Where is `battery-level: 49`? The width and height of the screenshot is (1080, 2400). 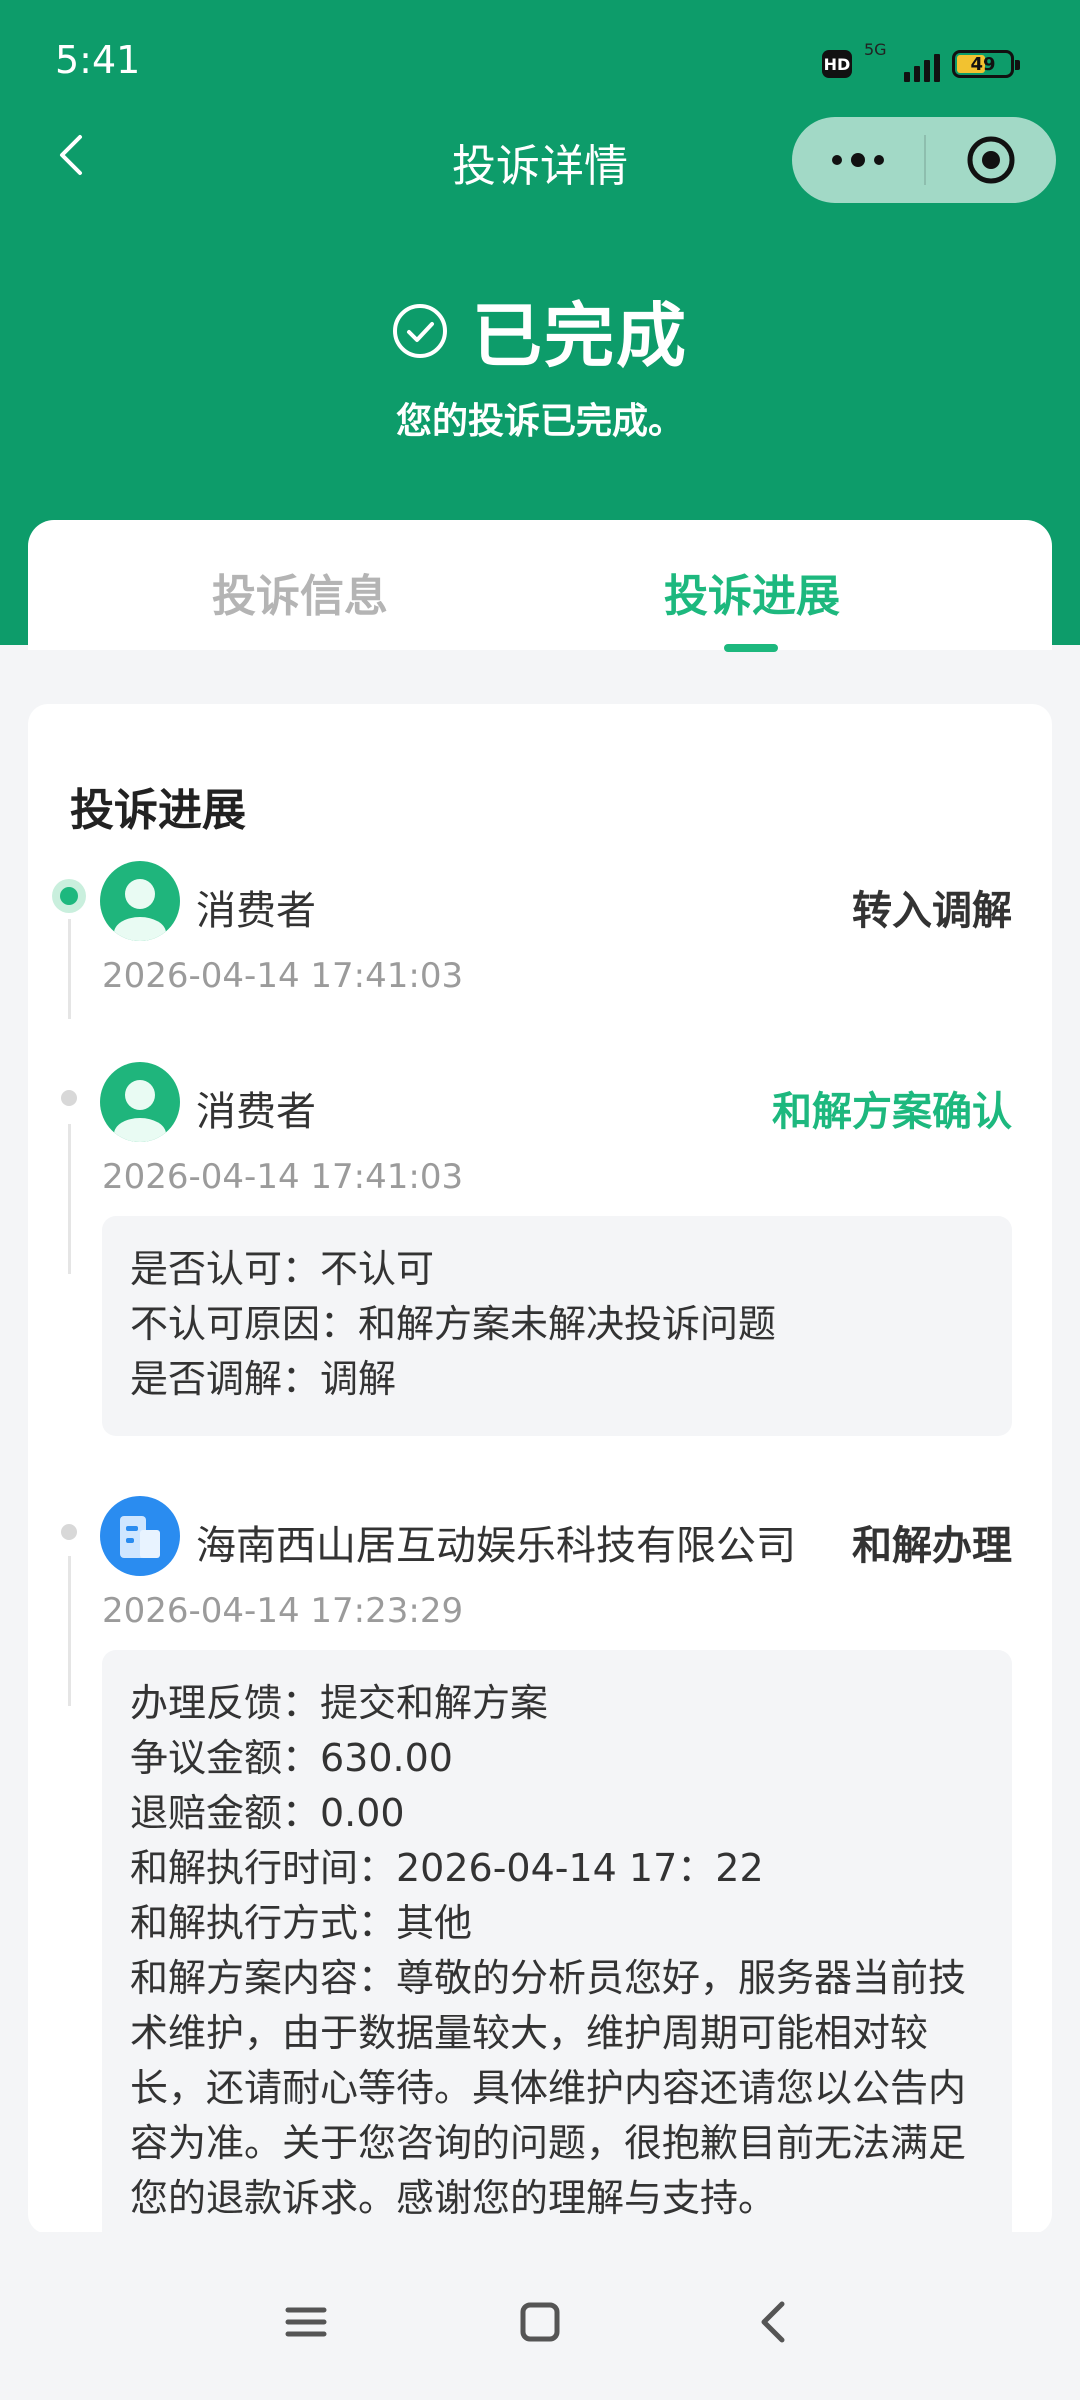 battery-level: 49 is located at coordinates (983, 64).